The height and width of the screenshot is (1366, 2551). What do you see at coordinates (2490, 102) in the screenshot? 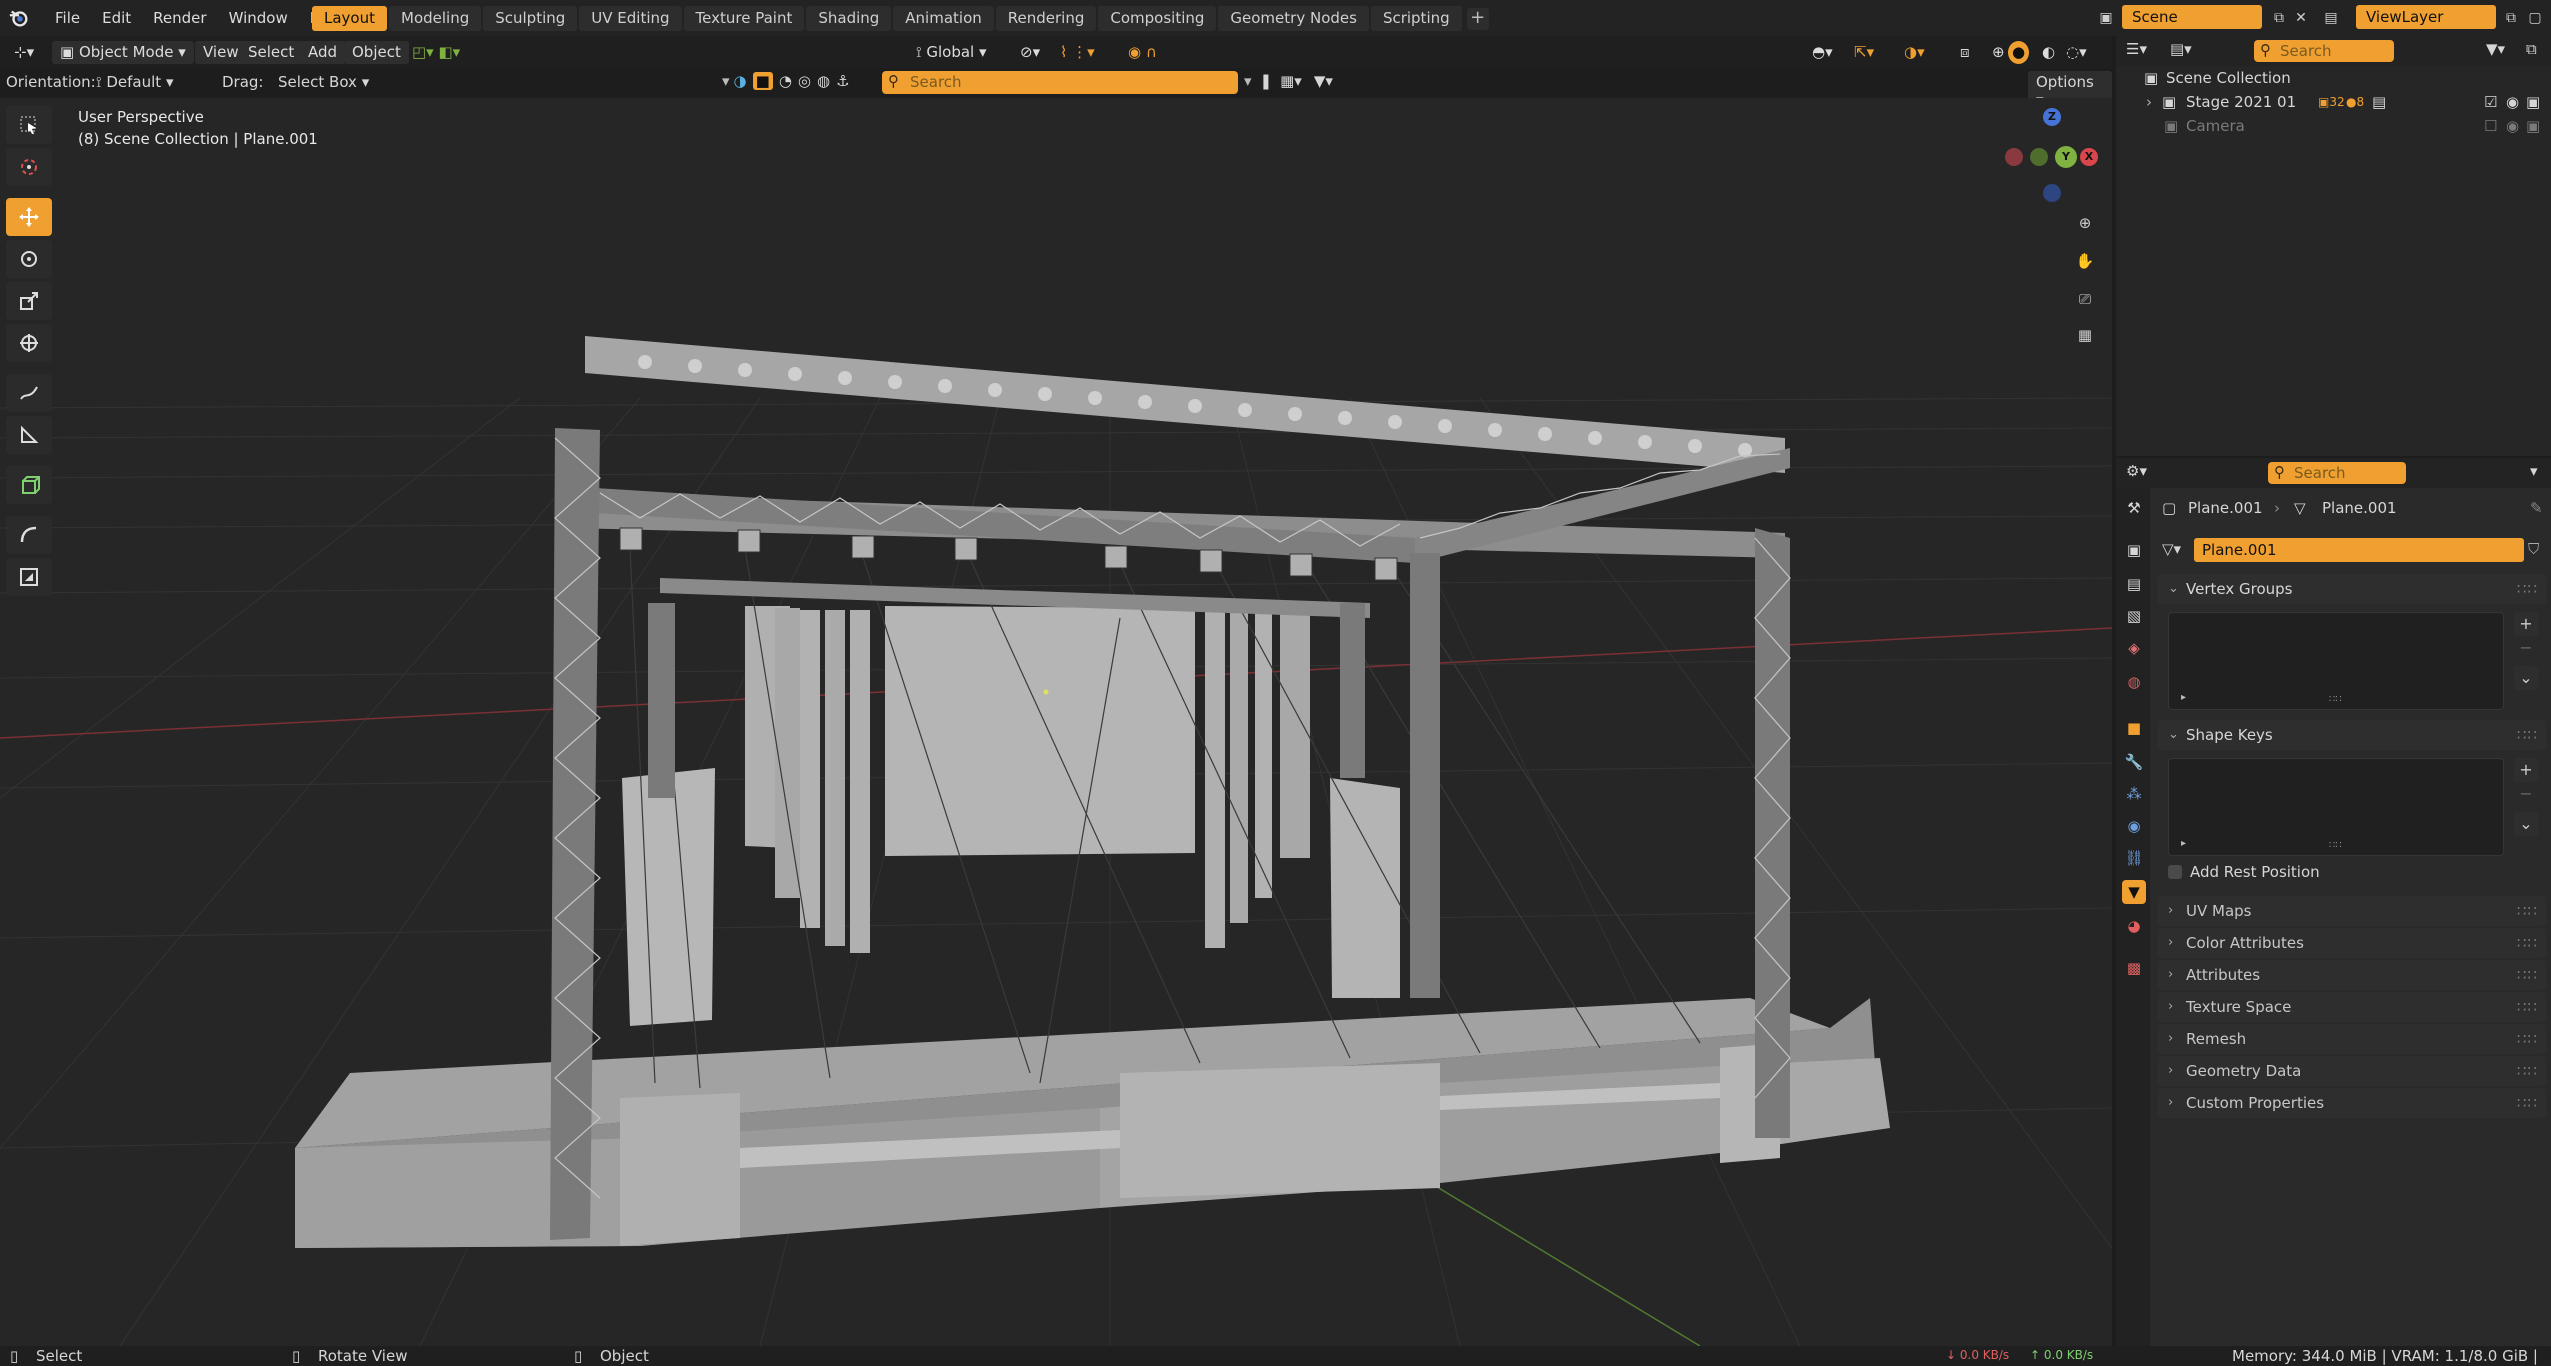
I see `exclude-checkbox: ☑` at bounding box center [2490, 102].